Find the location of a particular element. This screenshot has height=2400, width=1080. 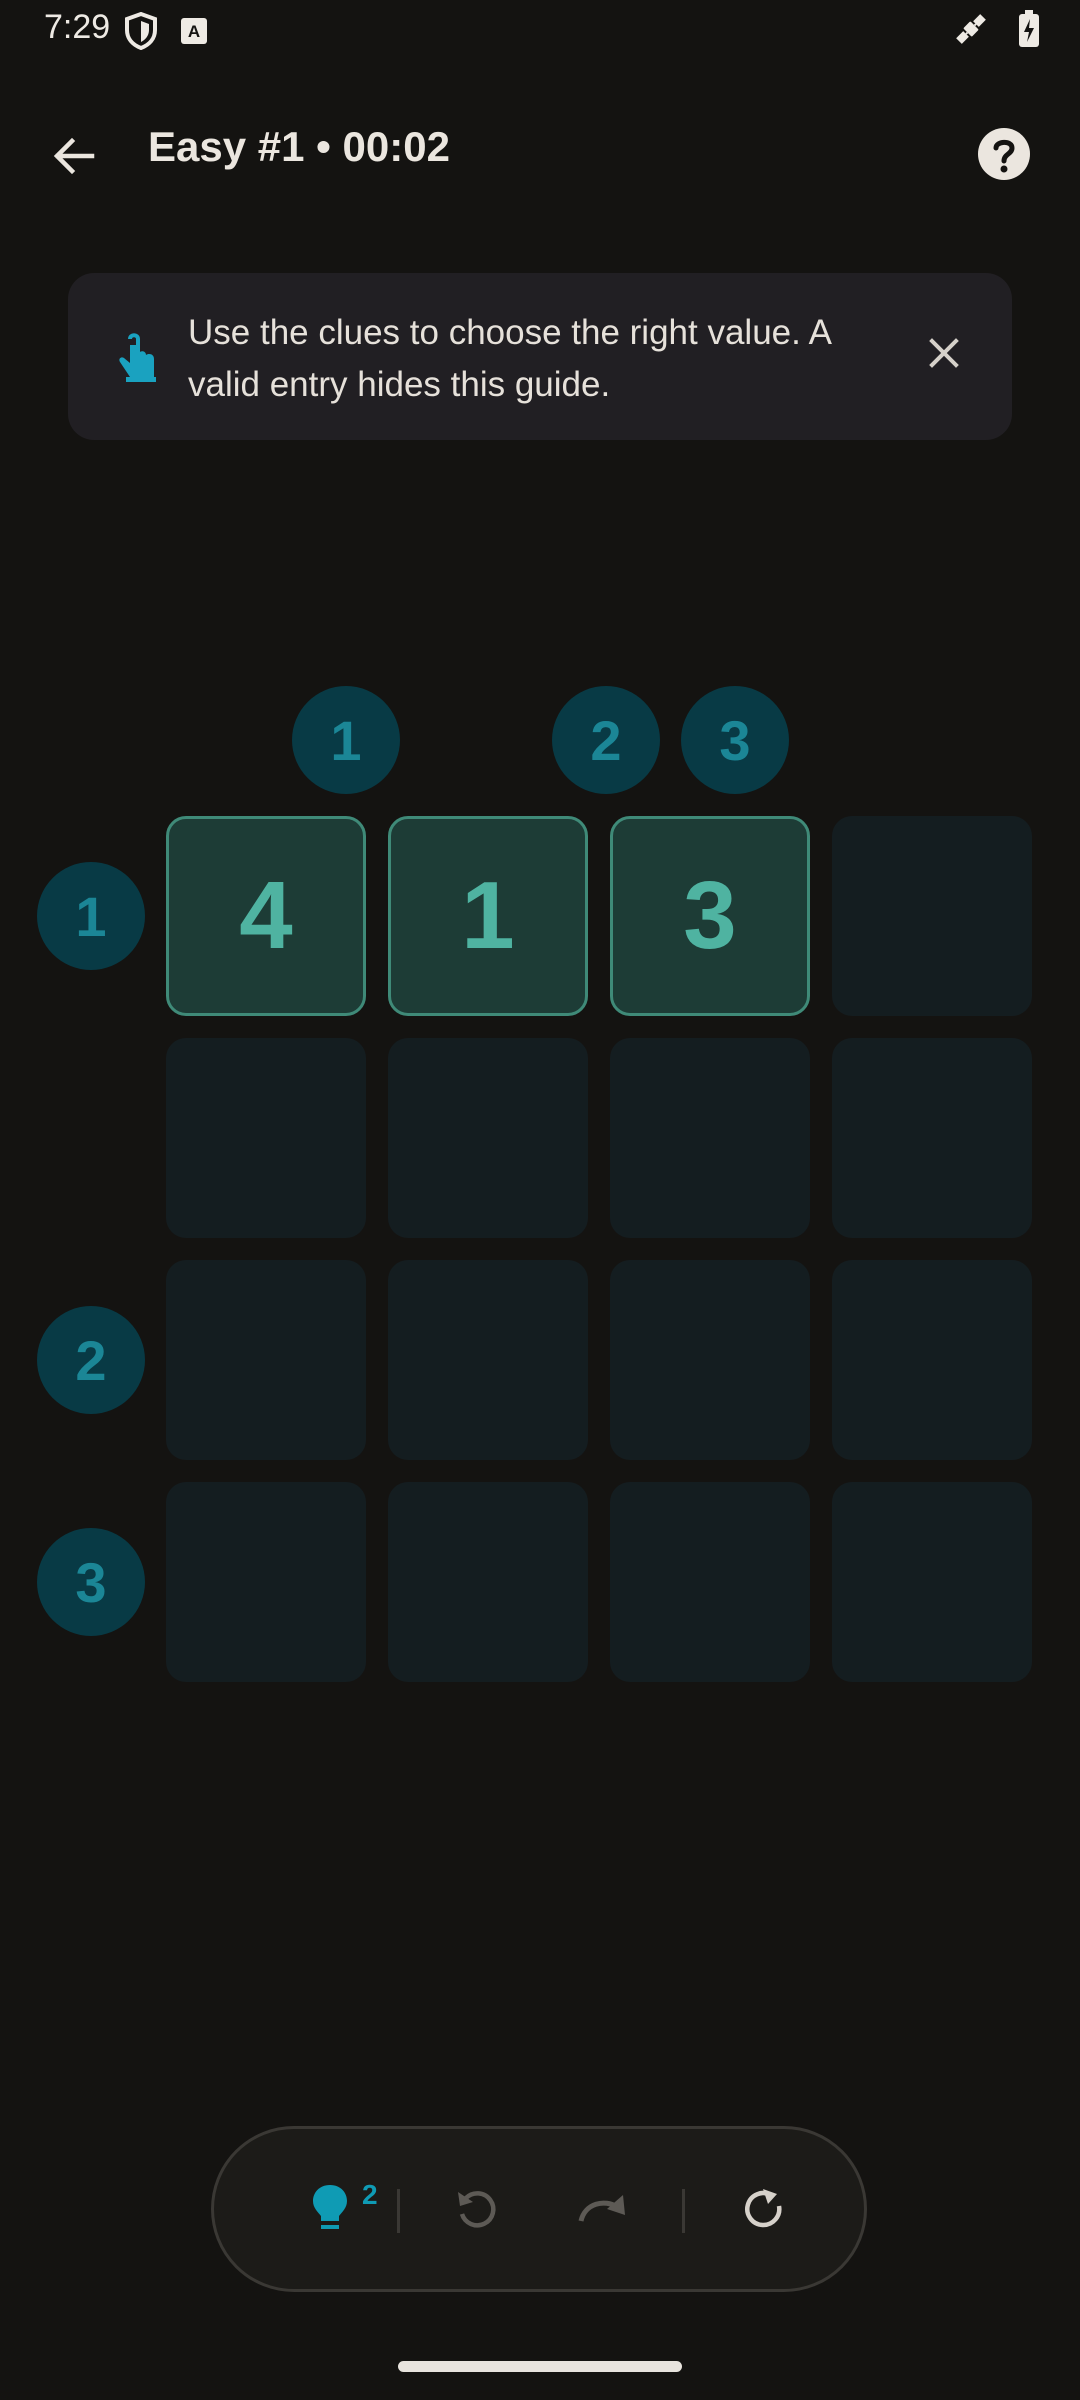

help-circle-icon is located at coordinates (1004, 156).